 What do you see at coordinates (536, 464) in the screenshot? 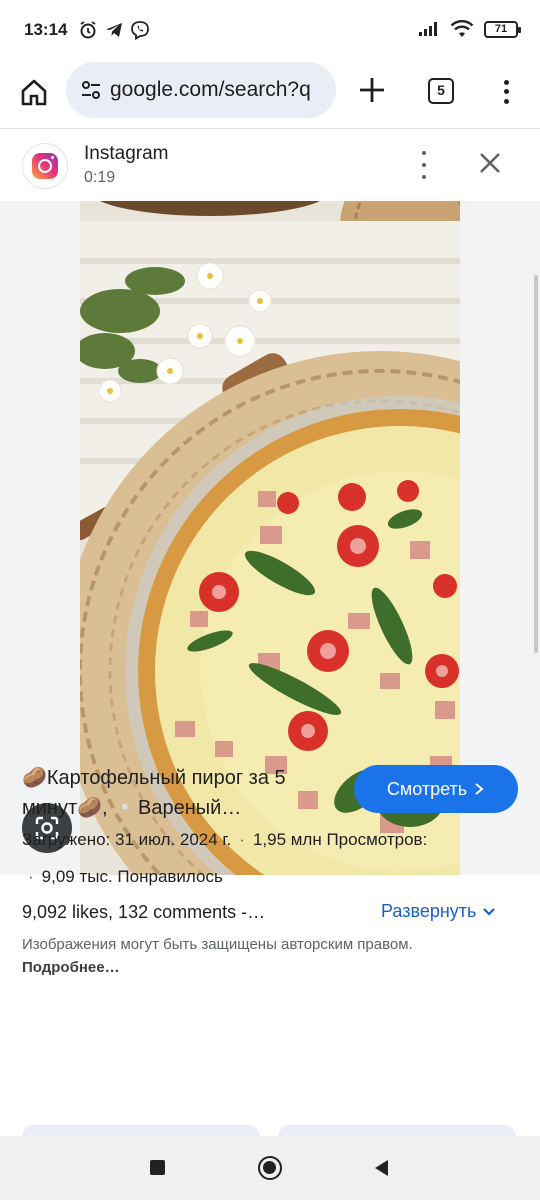
I see `scrollbar` at bounding box center [536, 464].